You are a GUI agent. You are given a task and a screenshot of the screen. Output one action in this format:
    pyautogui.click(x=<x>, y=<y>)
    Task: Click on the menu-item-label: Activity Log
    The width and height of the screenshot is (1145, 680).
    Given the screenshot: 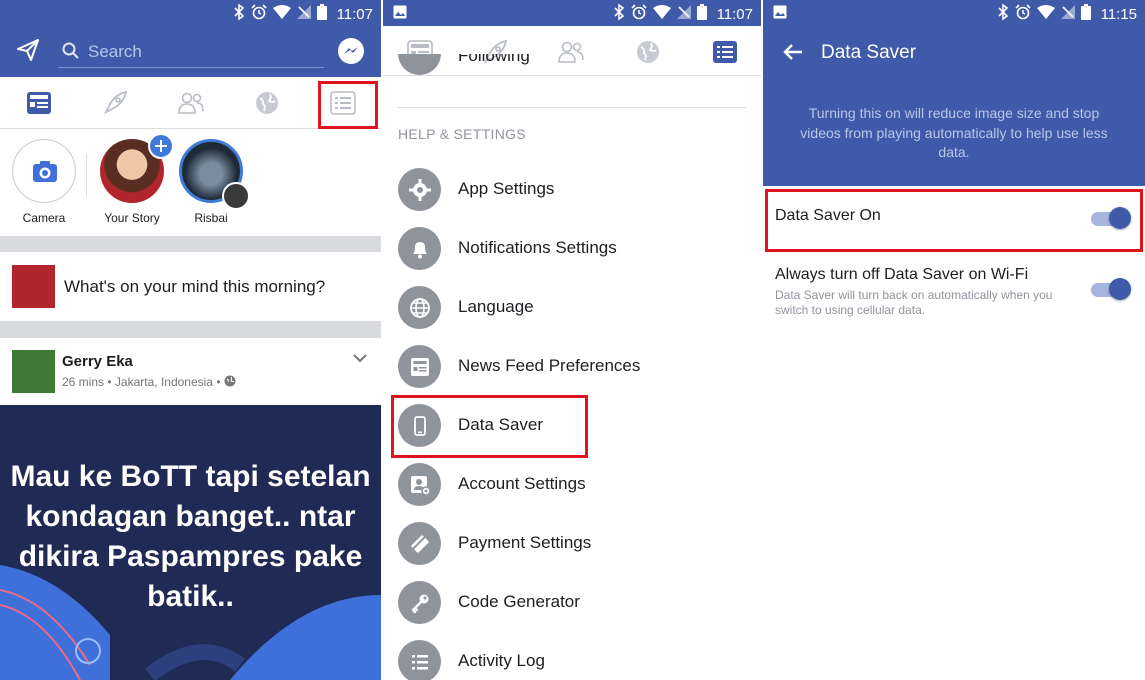 What is the action you would take?
    pyautogui.click(x=501, y=660)
    